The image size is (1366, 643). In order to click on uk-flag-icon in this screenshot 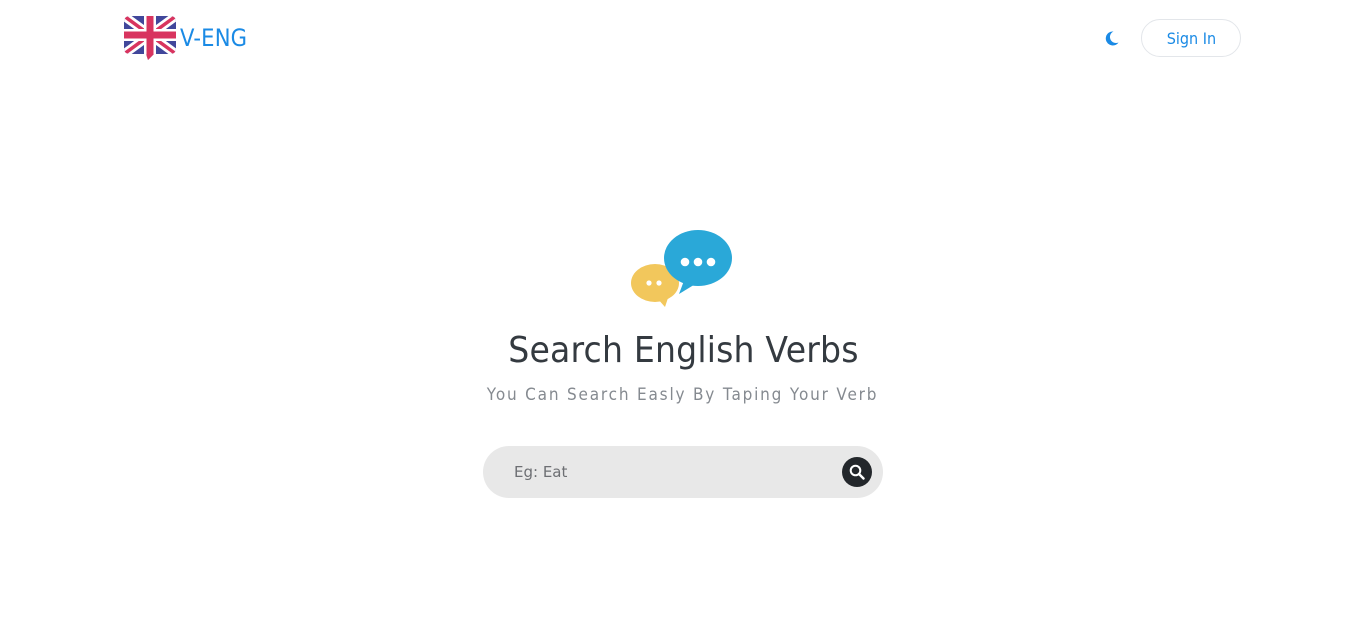, I will do `click(150, 38)`.